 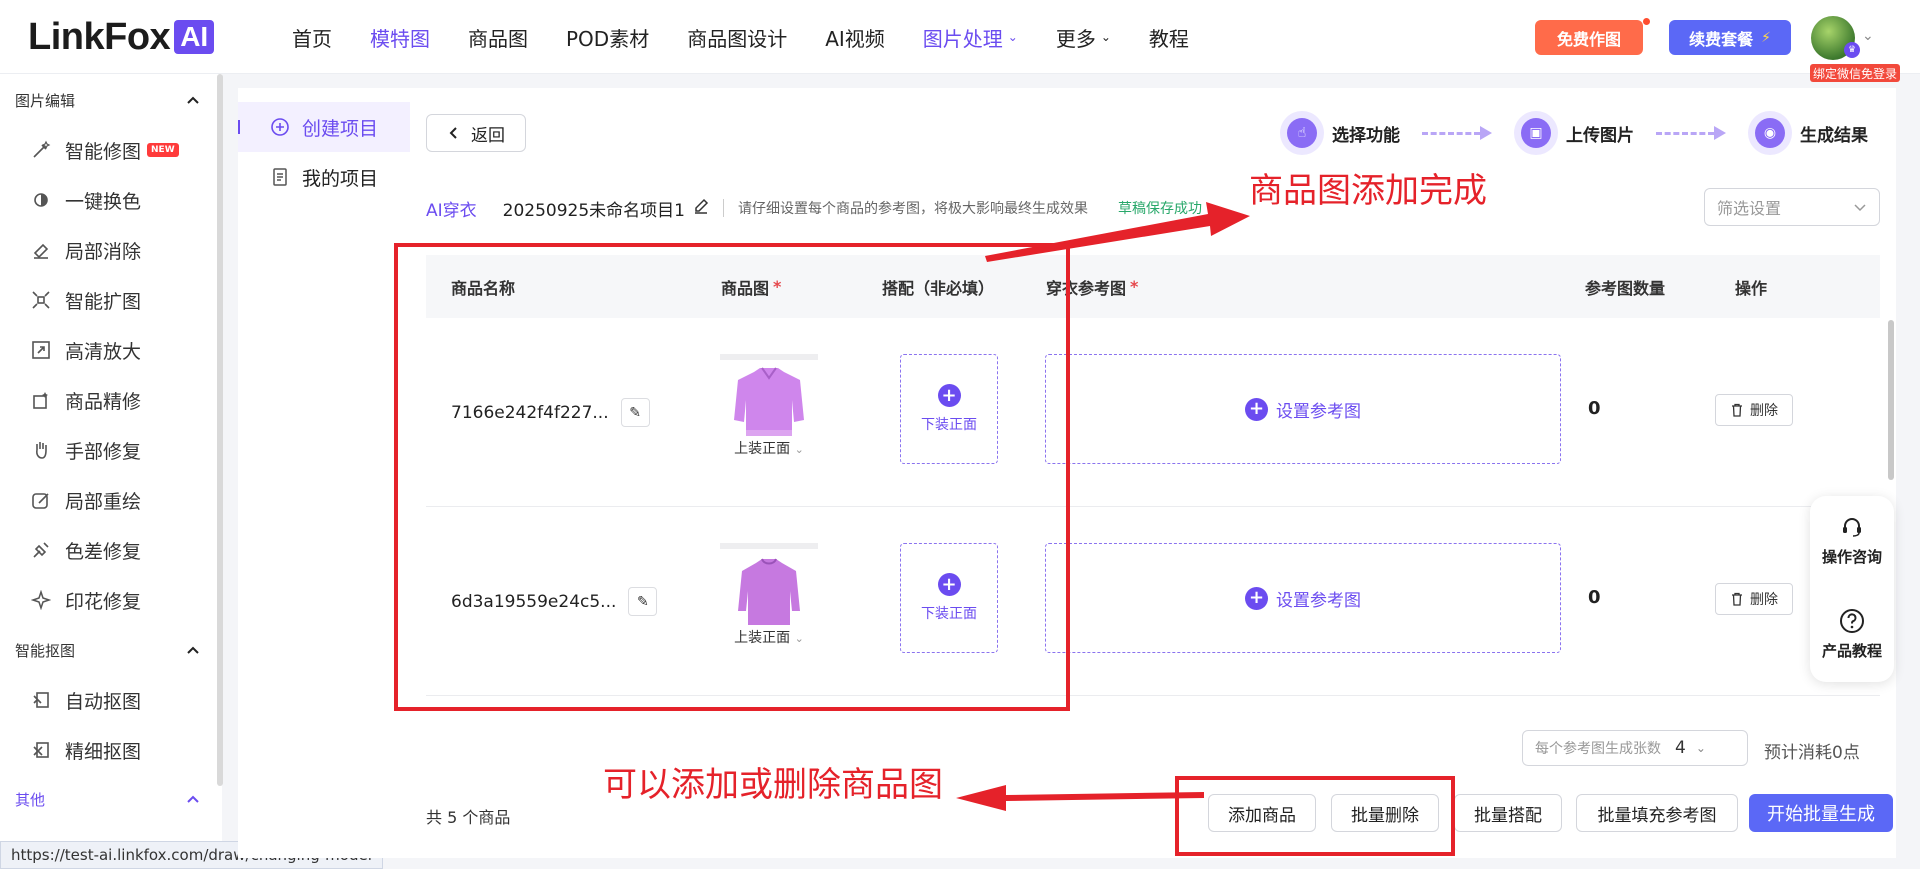 I want to click on nav-ai-video: AI视频, so click(x=855, y=37).